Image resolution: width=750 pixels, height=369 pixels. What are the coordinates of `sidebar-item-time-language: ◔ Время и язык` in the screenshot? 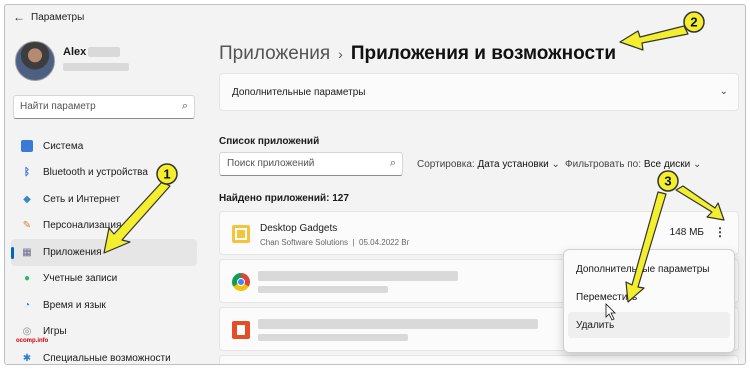 It's located at (104, 305).